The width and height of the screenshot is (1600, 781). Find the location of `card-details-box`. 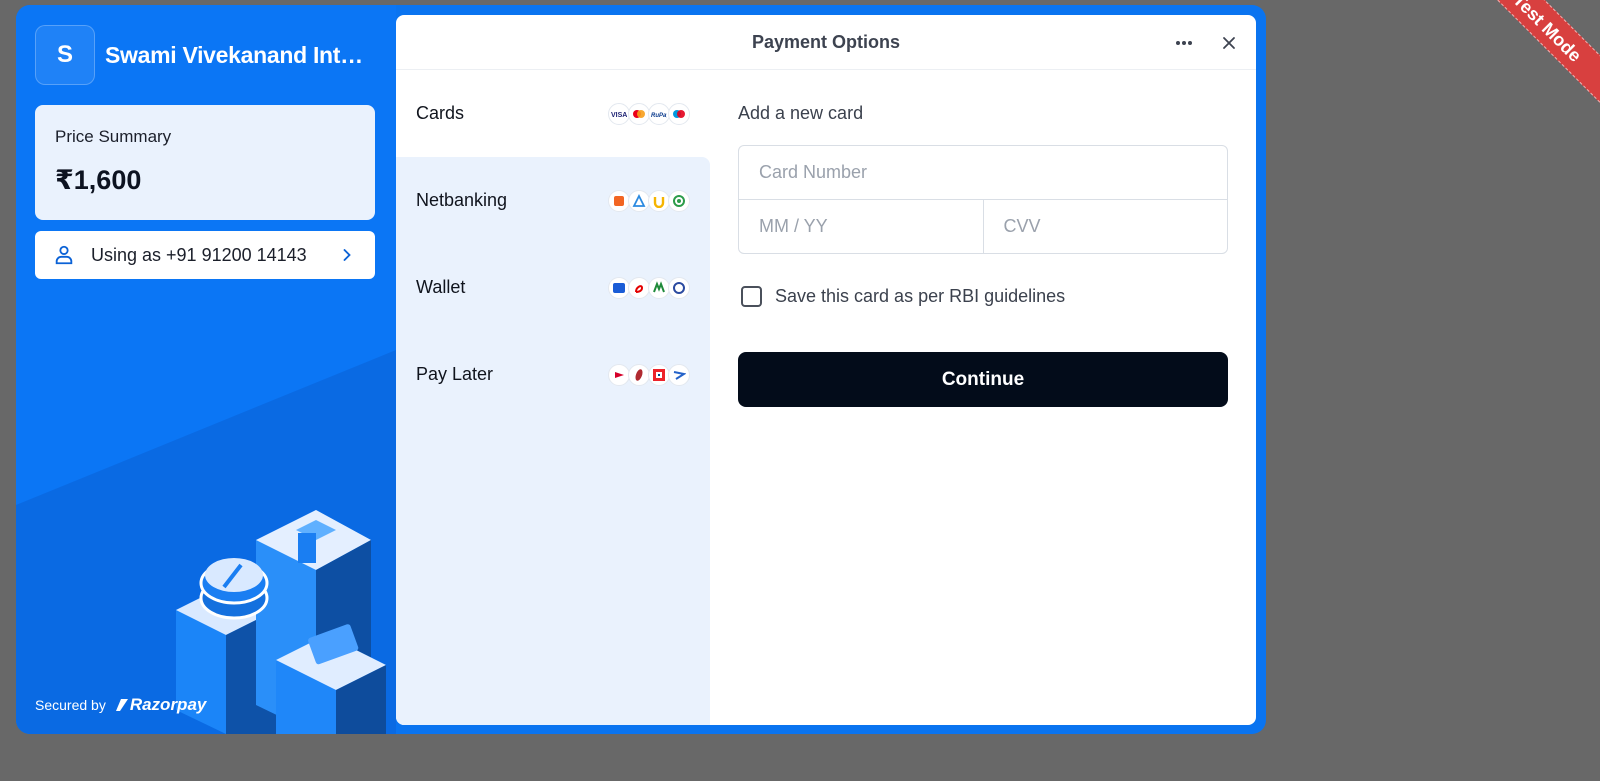

card-details-box is located at coordinates (983, 199).